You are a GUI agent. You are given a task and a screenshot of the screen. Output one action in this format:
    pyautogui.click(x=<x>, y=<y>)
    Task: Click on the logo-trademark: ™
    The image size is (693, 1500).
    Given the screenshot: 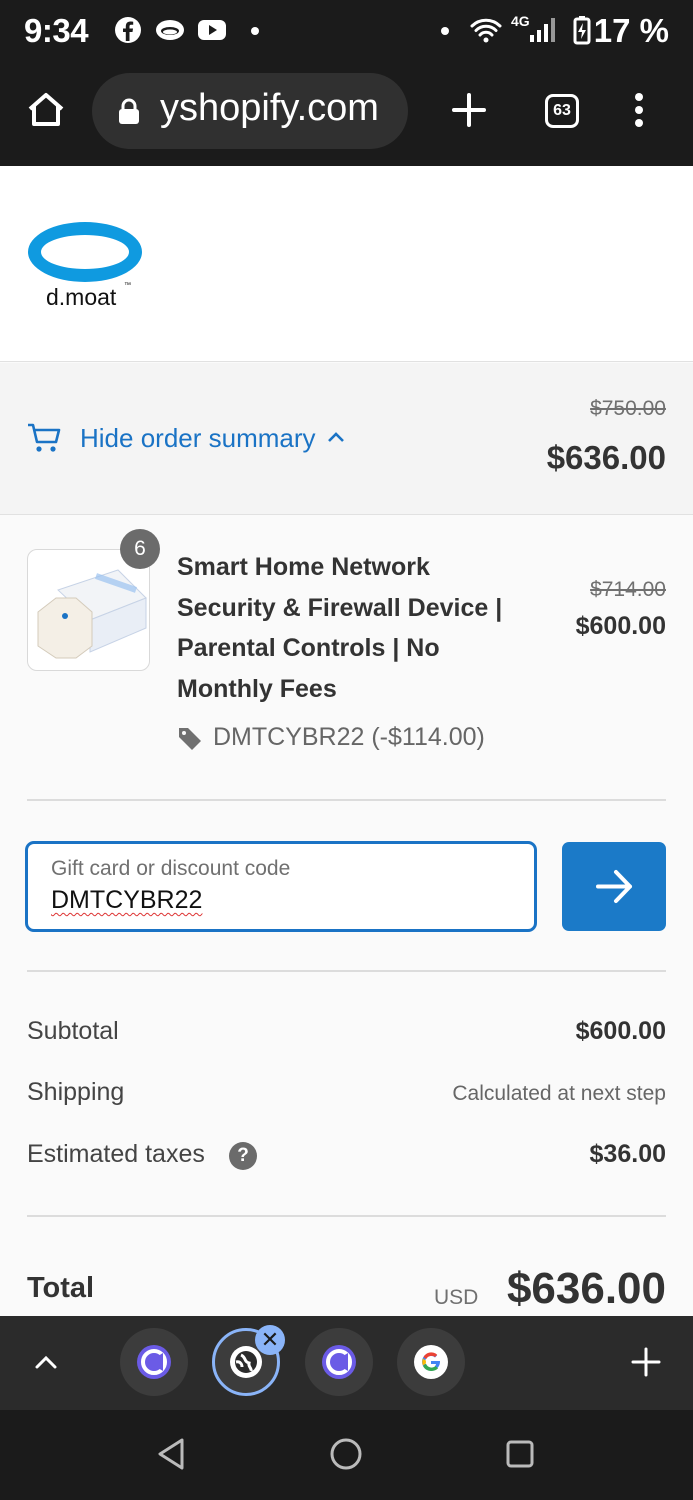 What is the action you would take?
    pyautogui.click(x=127, y=285)
    